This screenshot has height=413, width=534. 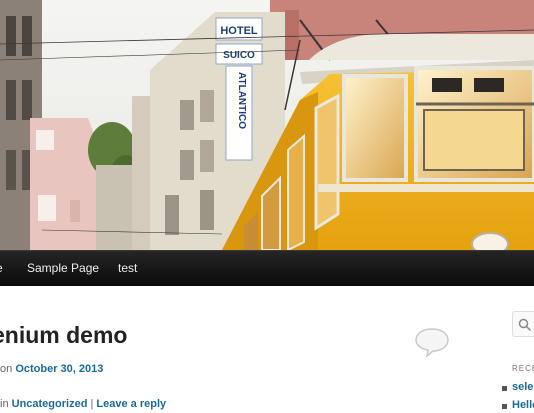 What do you see at coordinates (523, 368) in the screenshot?
I see `recent-posts-title: RECE` at bounding box center [523, 368].